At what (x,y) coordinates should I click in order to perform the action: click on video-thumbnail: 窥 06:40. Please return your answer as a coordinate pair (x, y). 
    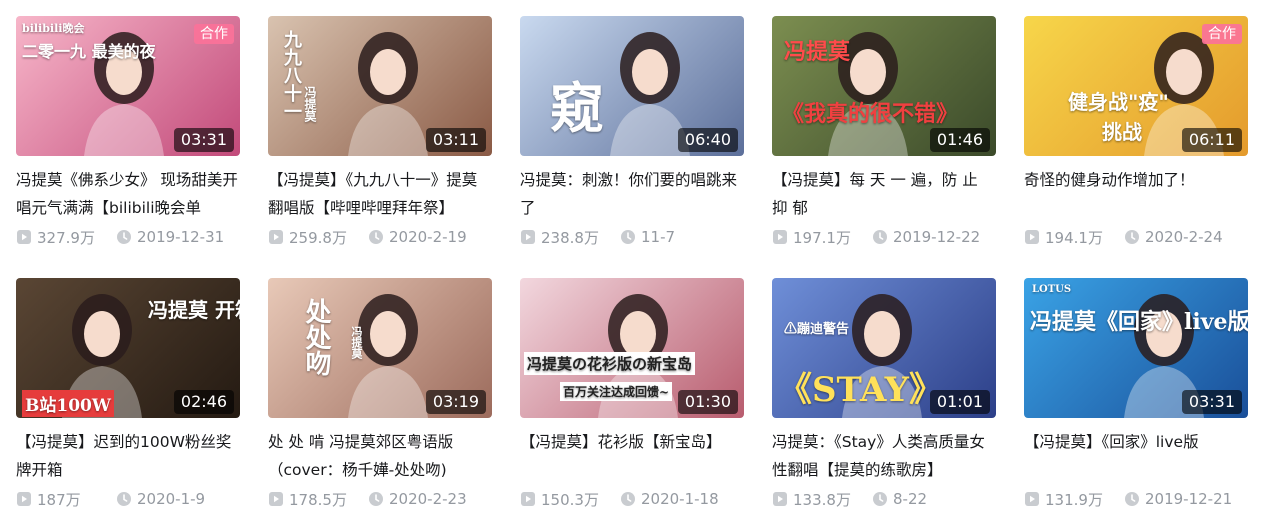
    Looking at the image, I should click on (632, 86).